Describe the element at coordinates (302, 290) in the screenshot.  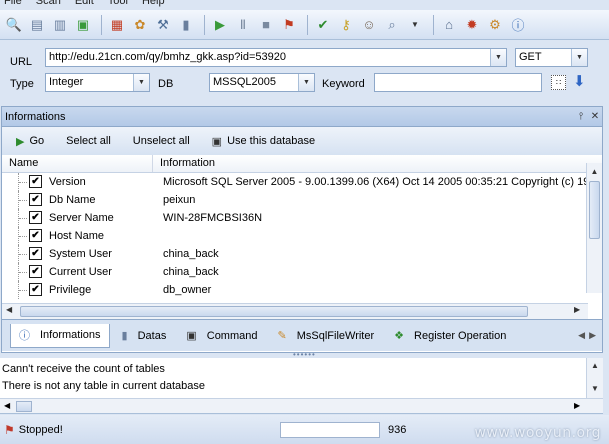
I see `table-row: ✔ Privilege db_owner` at that location.